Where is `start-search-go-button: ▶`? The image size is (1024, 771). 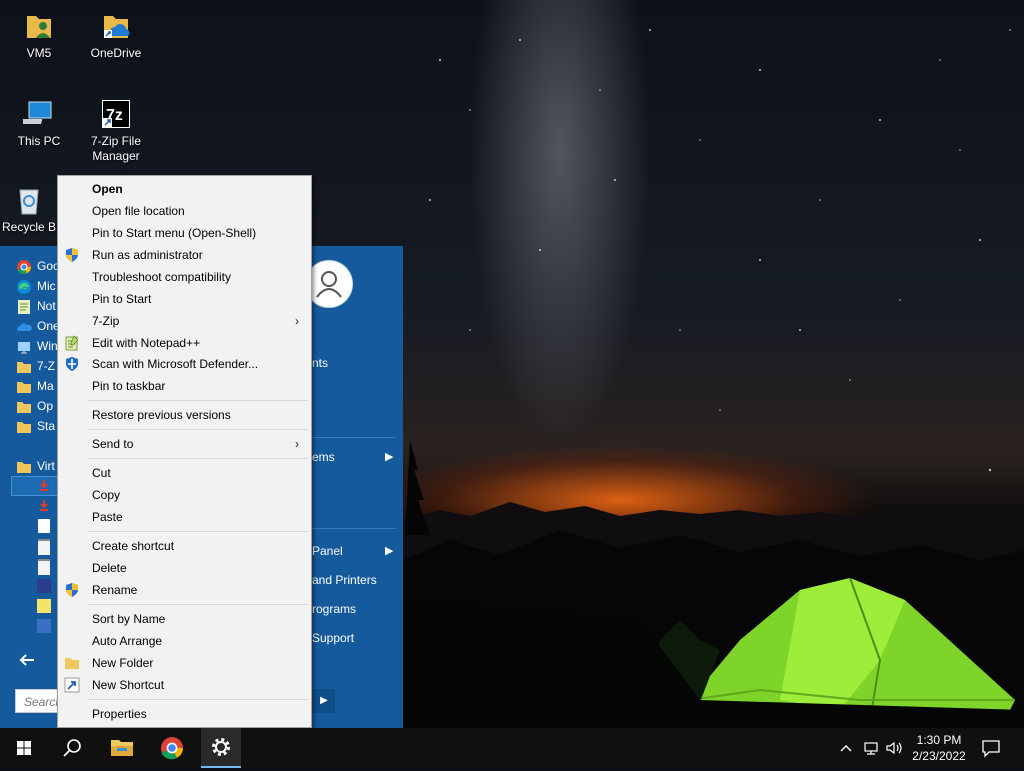 start-search-go-button: ▶ is located at coordinates (324, 701).